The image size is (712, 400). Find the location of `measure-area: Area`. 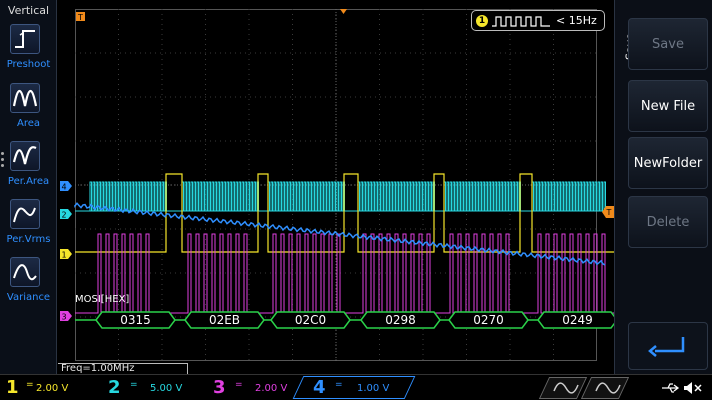

measure-area: Area is located at coordinates (28, 113).